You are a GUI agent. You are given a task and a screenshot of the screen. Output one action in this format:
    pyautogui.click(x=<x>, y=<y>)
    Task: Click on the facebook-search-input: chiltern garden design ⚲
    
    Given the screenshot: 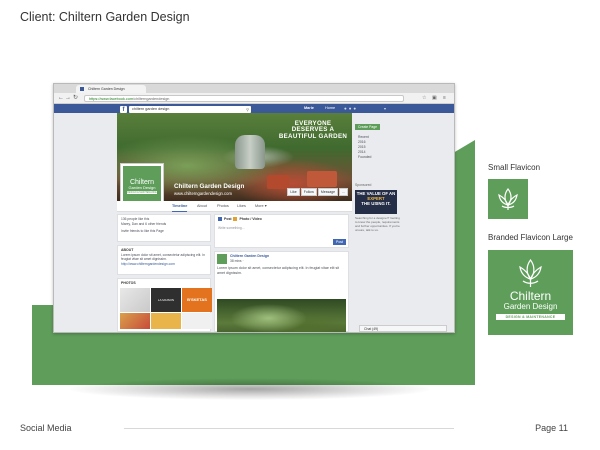 What is the action you would take?
    pyautogui.click(x=190, y=109)
    